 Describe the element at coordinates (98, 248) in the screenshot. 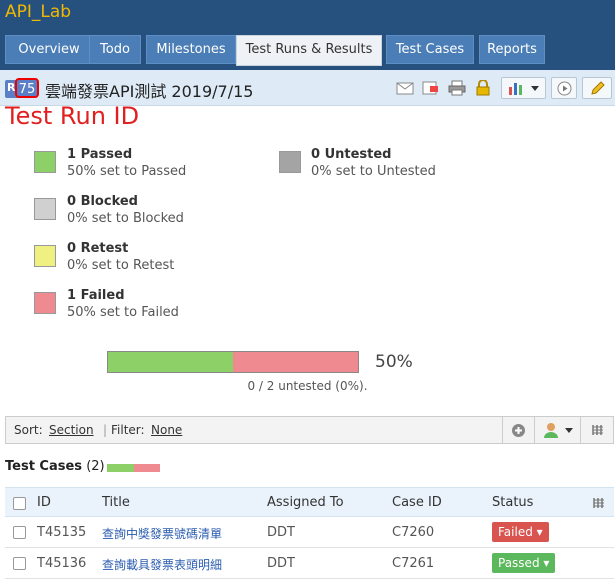

I see `retest-count: 0 Retest` at that location.